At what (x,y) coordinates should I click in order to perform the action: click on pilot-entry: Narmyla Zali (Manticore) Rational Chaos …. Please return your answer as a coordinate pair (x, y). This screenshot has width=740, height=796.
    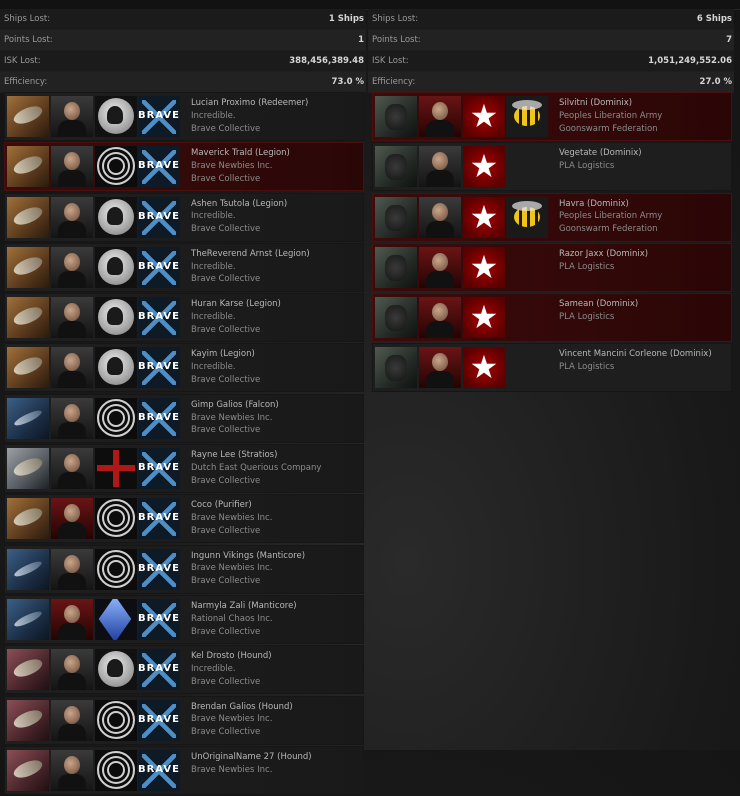
    Looking at the image, I should click on (184, 619).